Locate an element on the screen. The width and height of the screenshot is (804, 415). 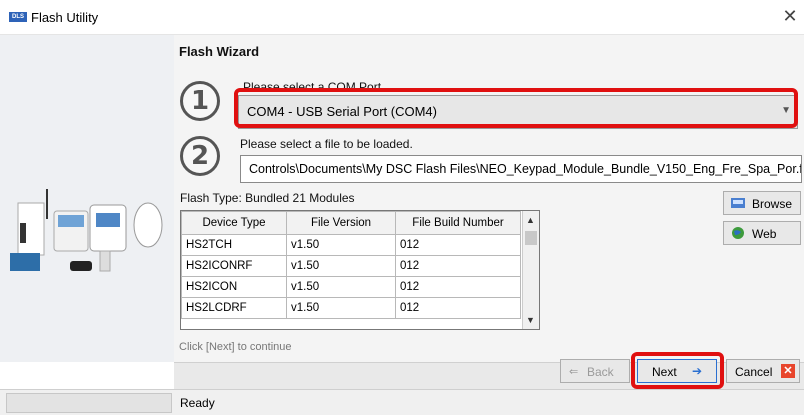
browse-icon is located at coordinates (738, 203).